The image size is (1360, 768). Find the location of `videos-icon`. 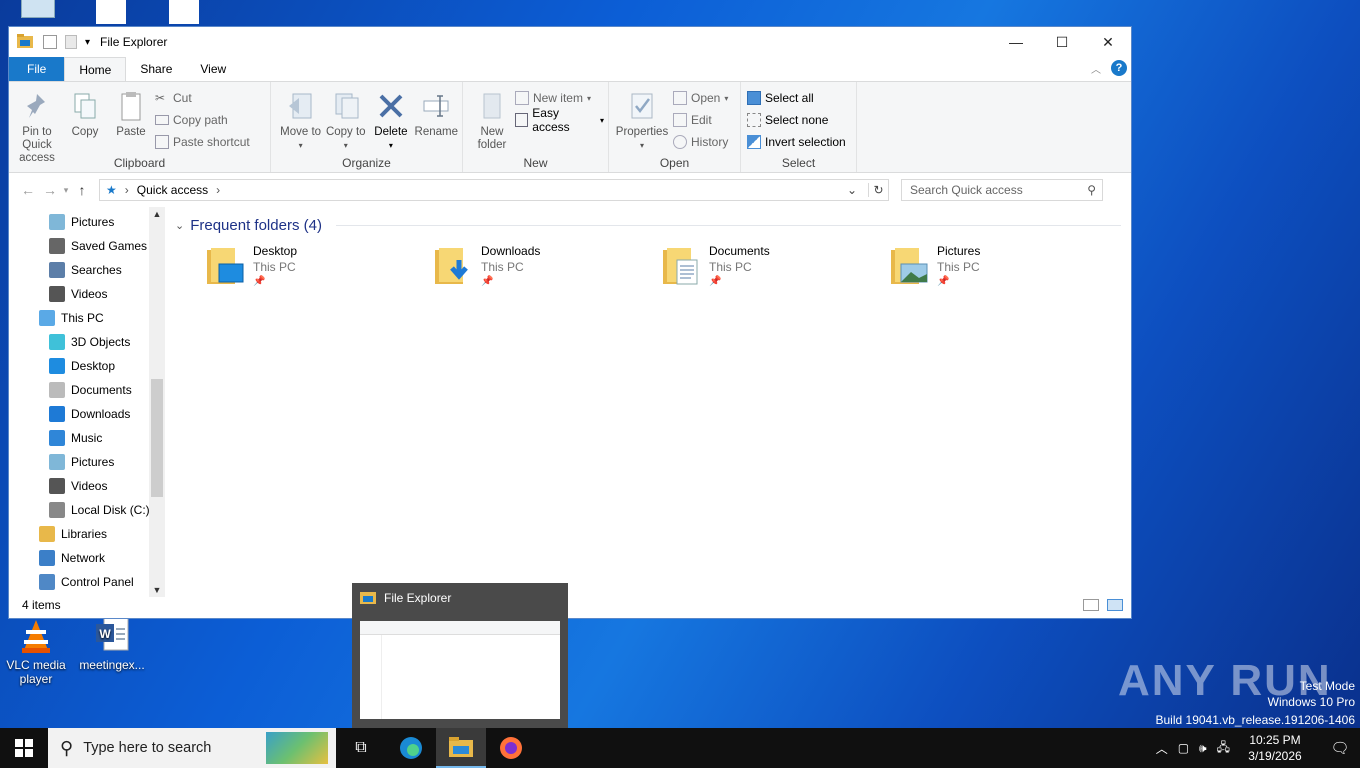

videos-icon is located at coordinates (57, 486).